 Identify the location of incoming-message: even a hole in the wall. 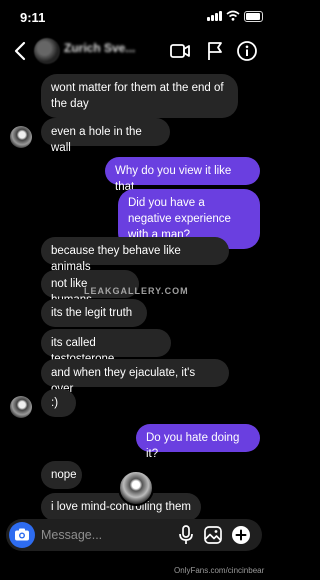
(105, 136).